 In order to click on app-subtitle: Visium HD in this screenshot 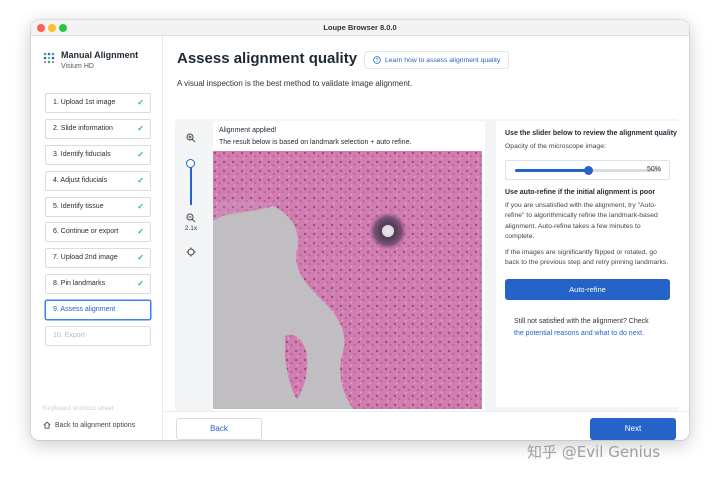, I will do `click(77, 66)`.